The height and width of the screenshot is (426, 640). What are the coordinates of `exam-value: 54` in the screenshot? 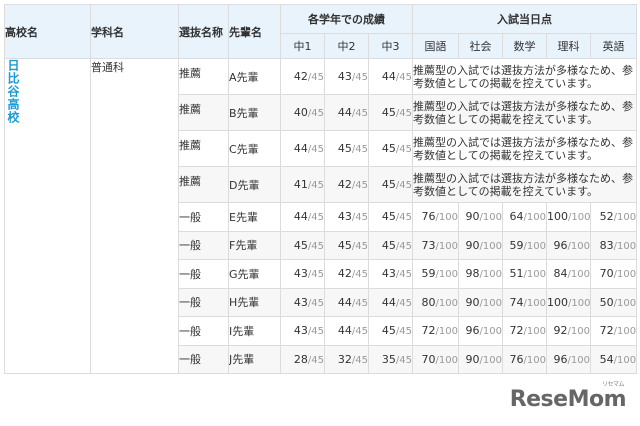 It's located at (606, 359).